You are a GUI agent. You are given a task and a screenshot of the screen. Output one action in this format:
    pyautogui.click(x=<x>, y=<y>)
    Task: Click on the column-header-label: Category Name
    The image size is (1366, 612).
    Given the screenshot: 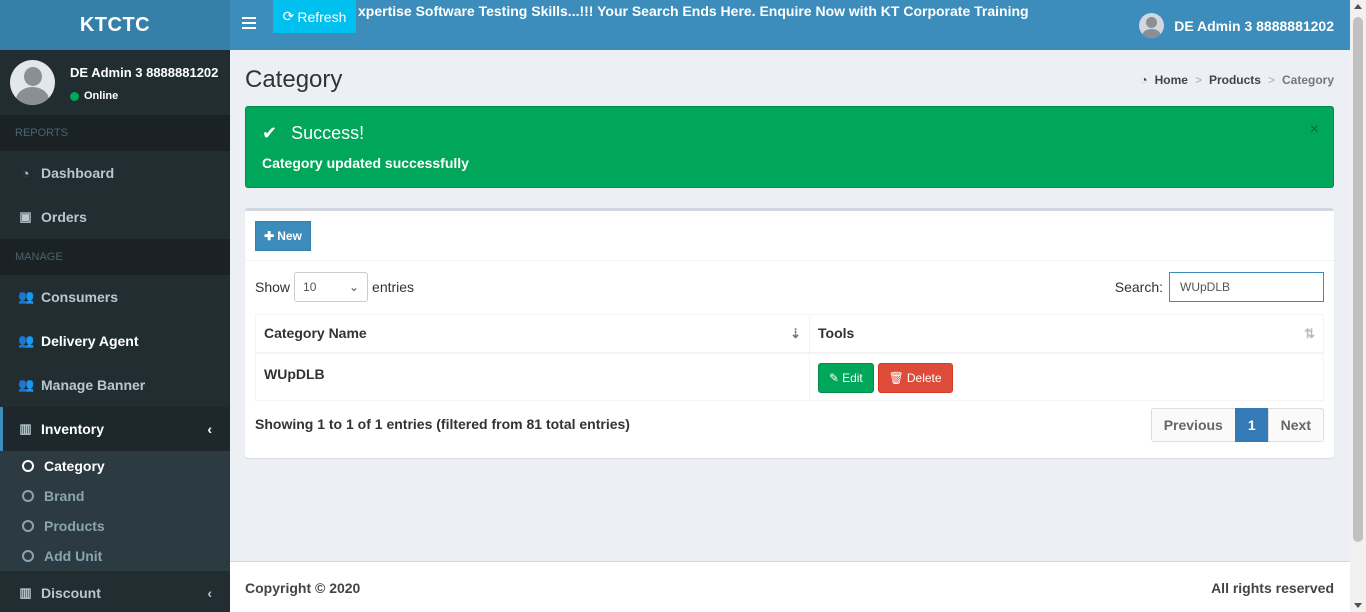 What is the action you would take?
    pyautogui.click(x=315, y=333)
    